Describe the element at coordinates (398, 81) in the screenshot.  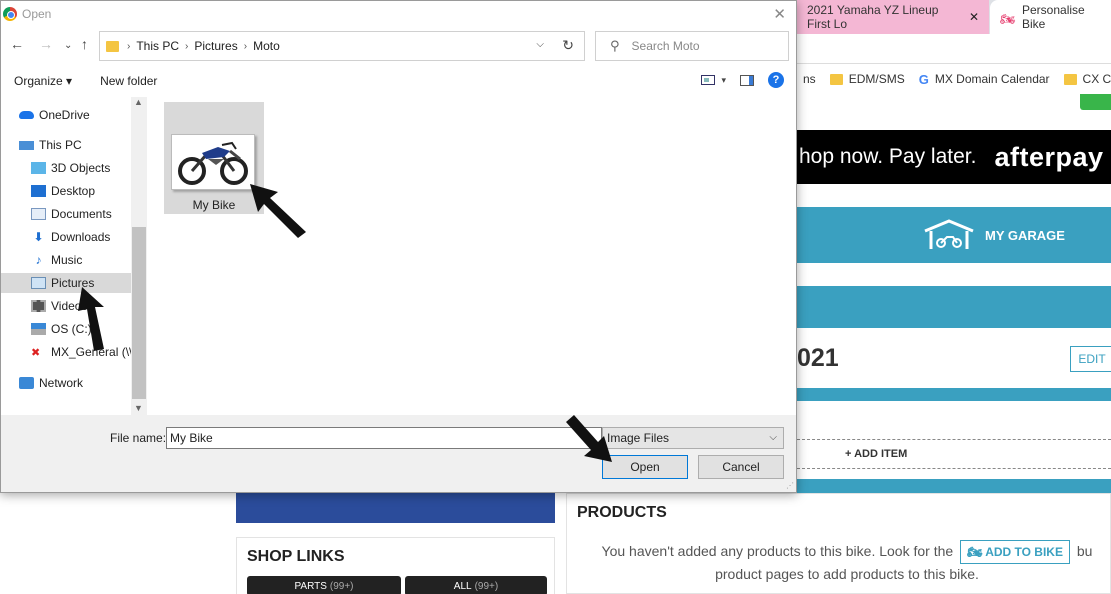
I see `dialog-toolbar: Organize ▾ New folder ▾ ?` at that location.